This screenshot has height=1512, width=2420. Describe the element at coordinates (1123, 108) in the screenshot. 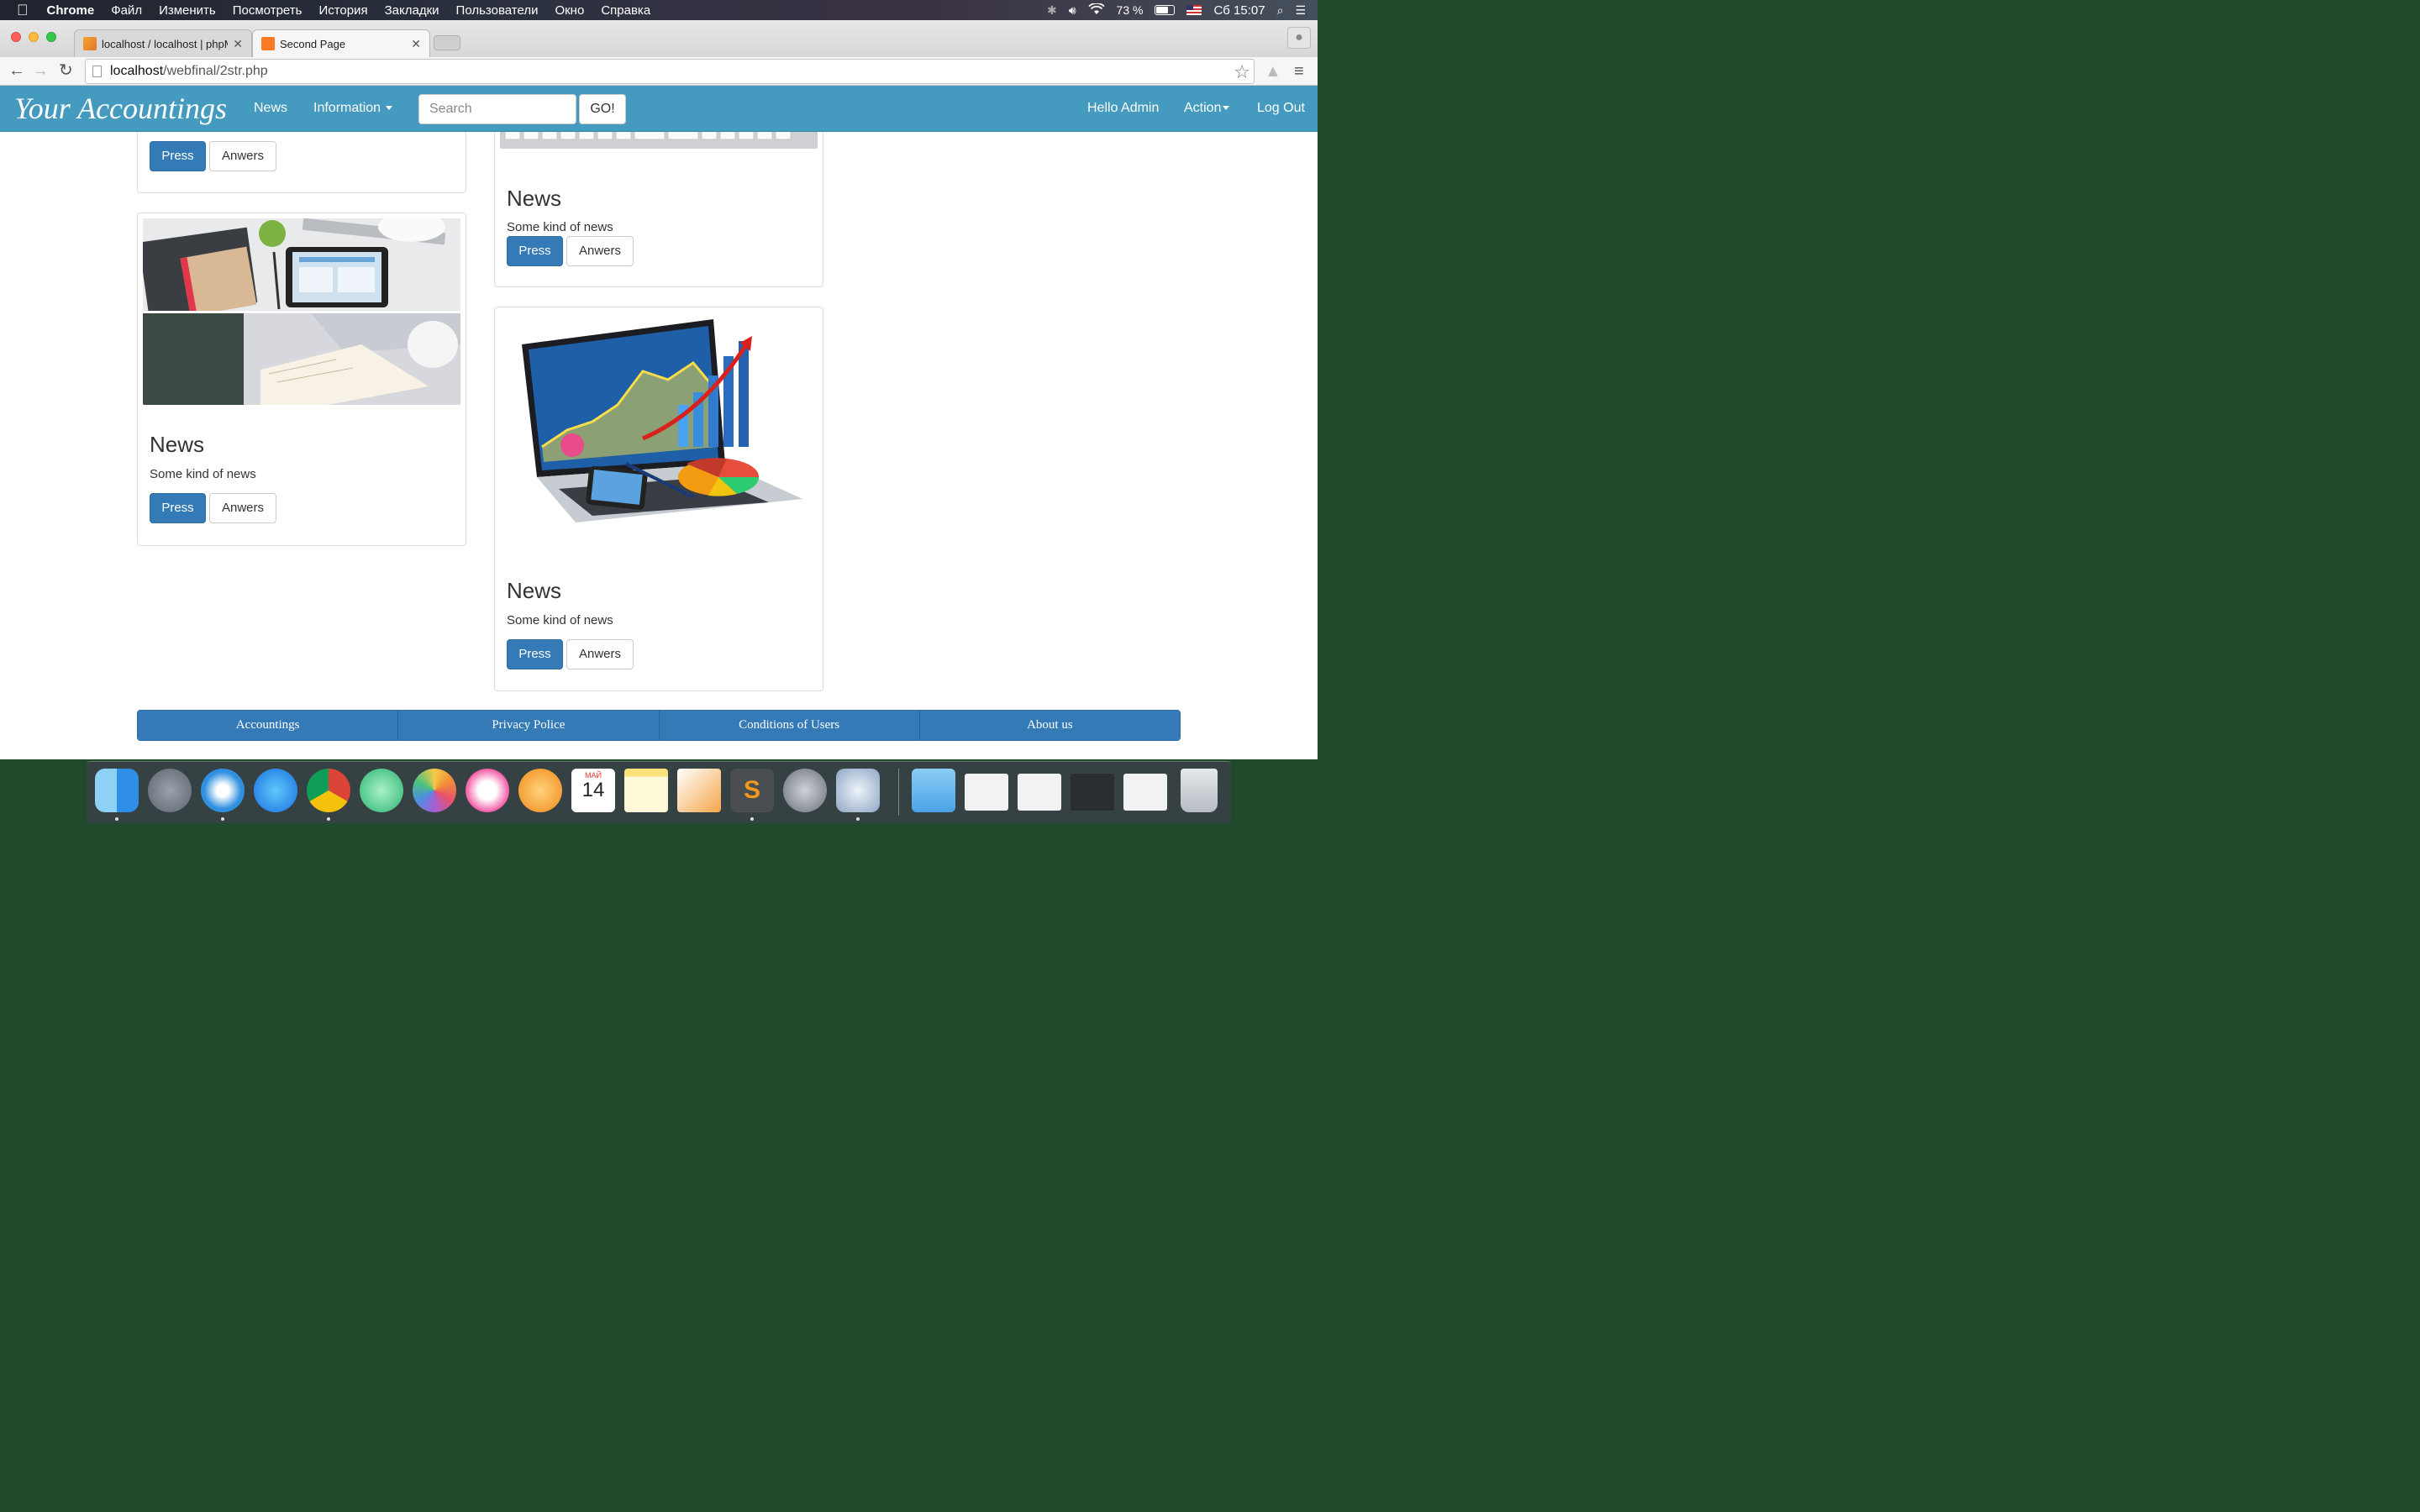

I see `hello-admin-link: Hello Admin` at that location.